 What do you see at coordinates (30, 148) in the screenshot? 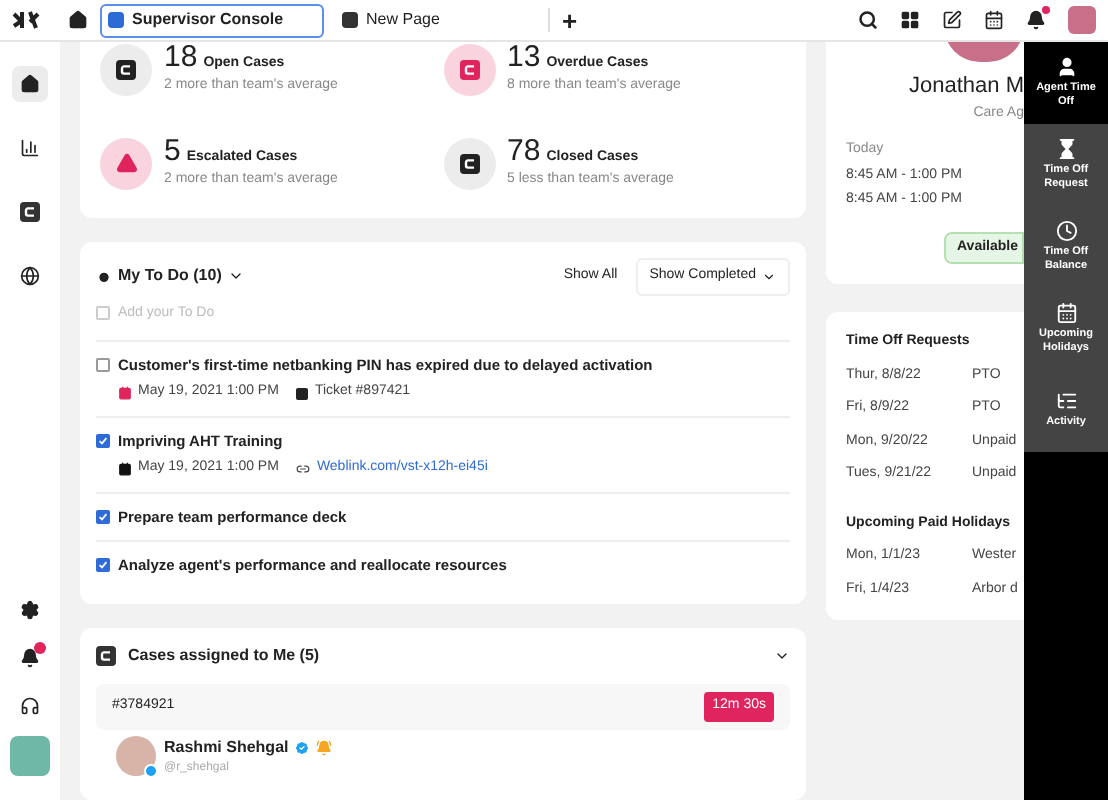
I see `bar-chart-icon` at bounding box center [30, 148].